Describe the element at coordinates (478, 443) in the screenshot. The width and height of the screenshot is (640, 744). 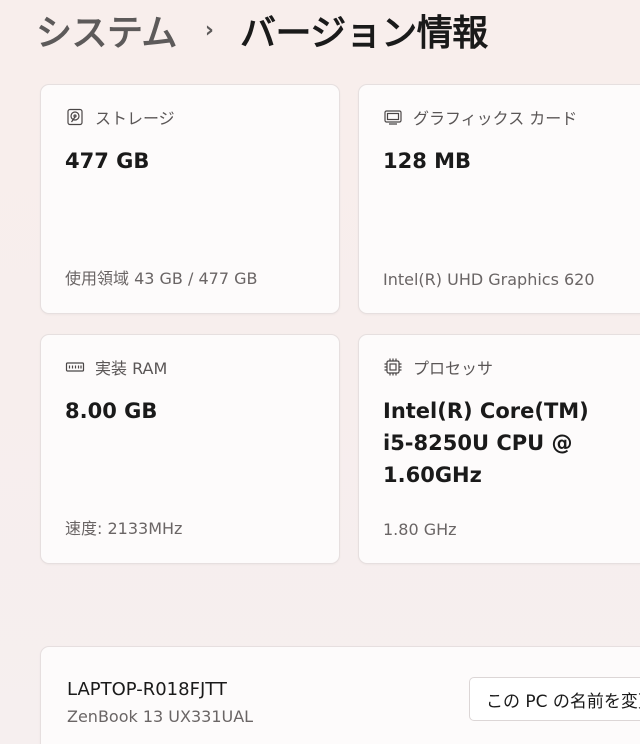
I see `processor-value-line: i5-8250U CPU @` at that location.